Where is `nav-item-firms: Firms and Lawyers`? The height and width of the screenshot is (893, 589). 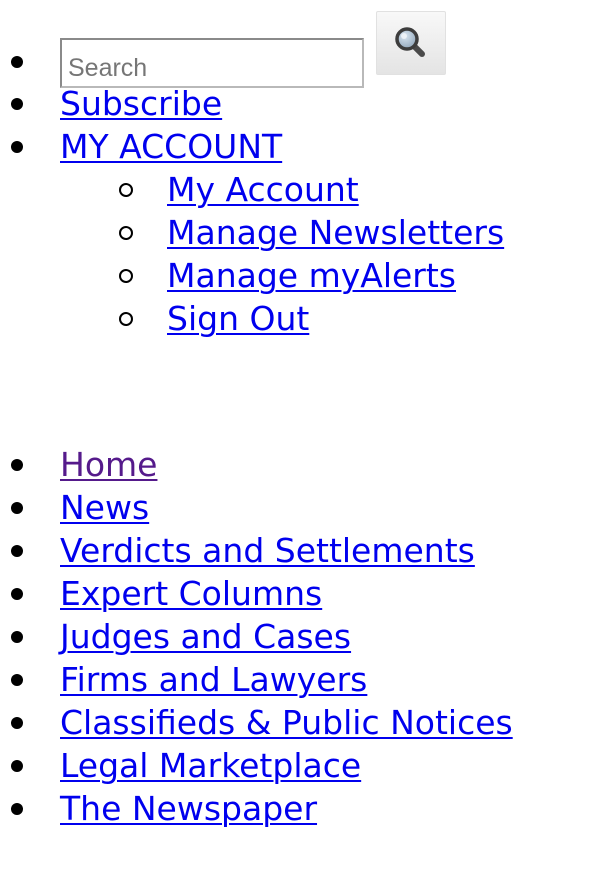 nav-item-firms: Firms and Lawyers is located at coordinates (294, 679).